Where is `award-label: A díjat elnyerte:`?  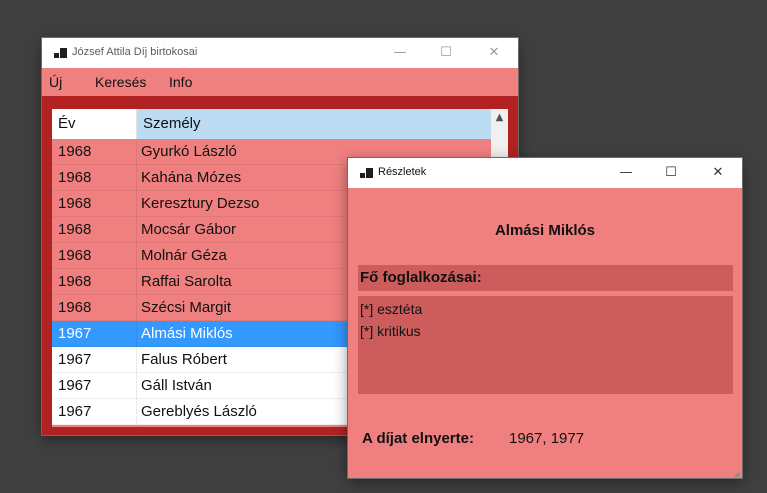 award-label: A díjat elnyerte: is located at coordinates (418, 438).